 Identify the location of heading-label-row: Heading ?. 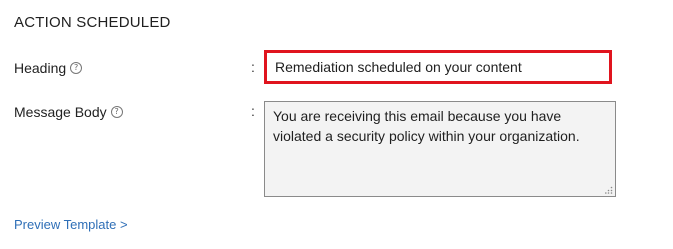
(48, 68).